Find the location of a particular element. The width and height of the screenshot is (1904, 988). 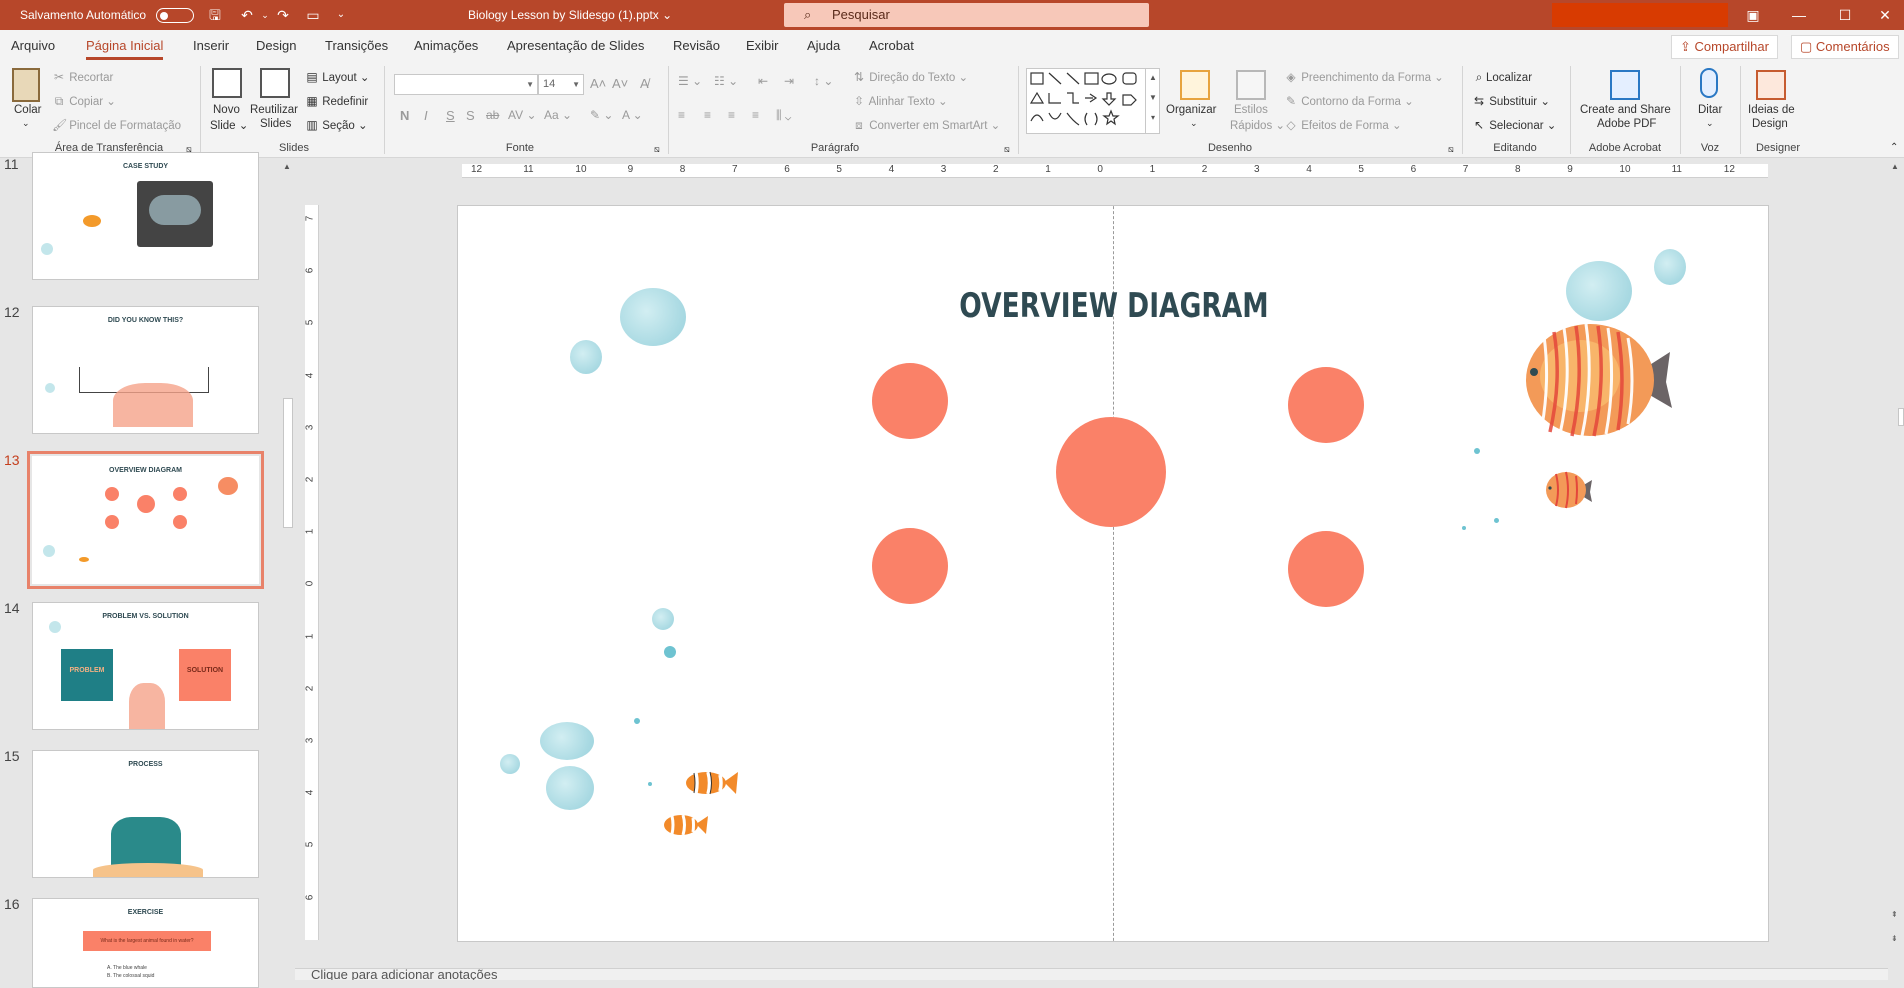

justify-icon: ≡ is located at coordinates (755, 115).